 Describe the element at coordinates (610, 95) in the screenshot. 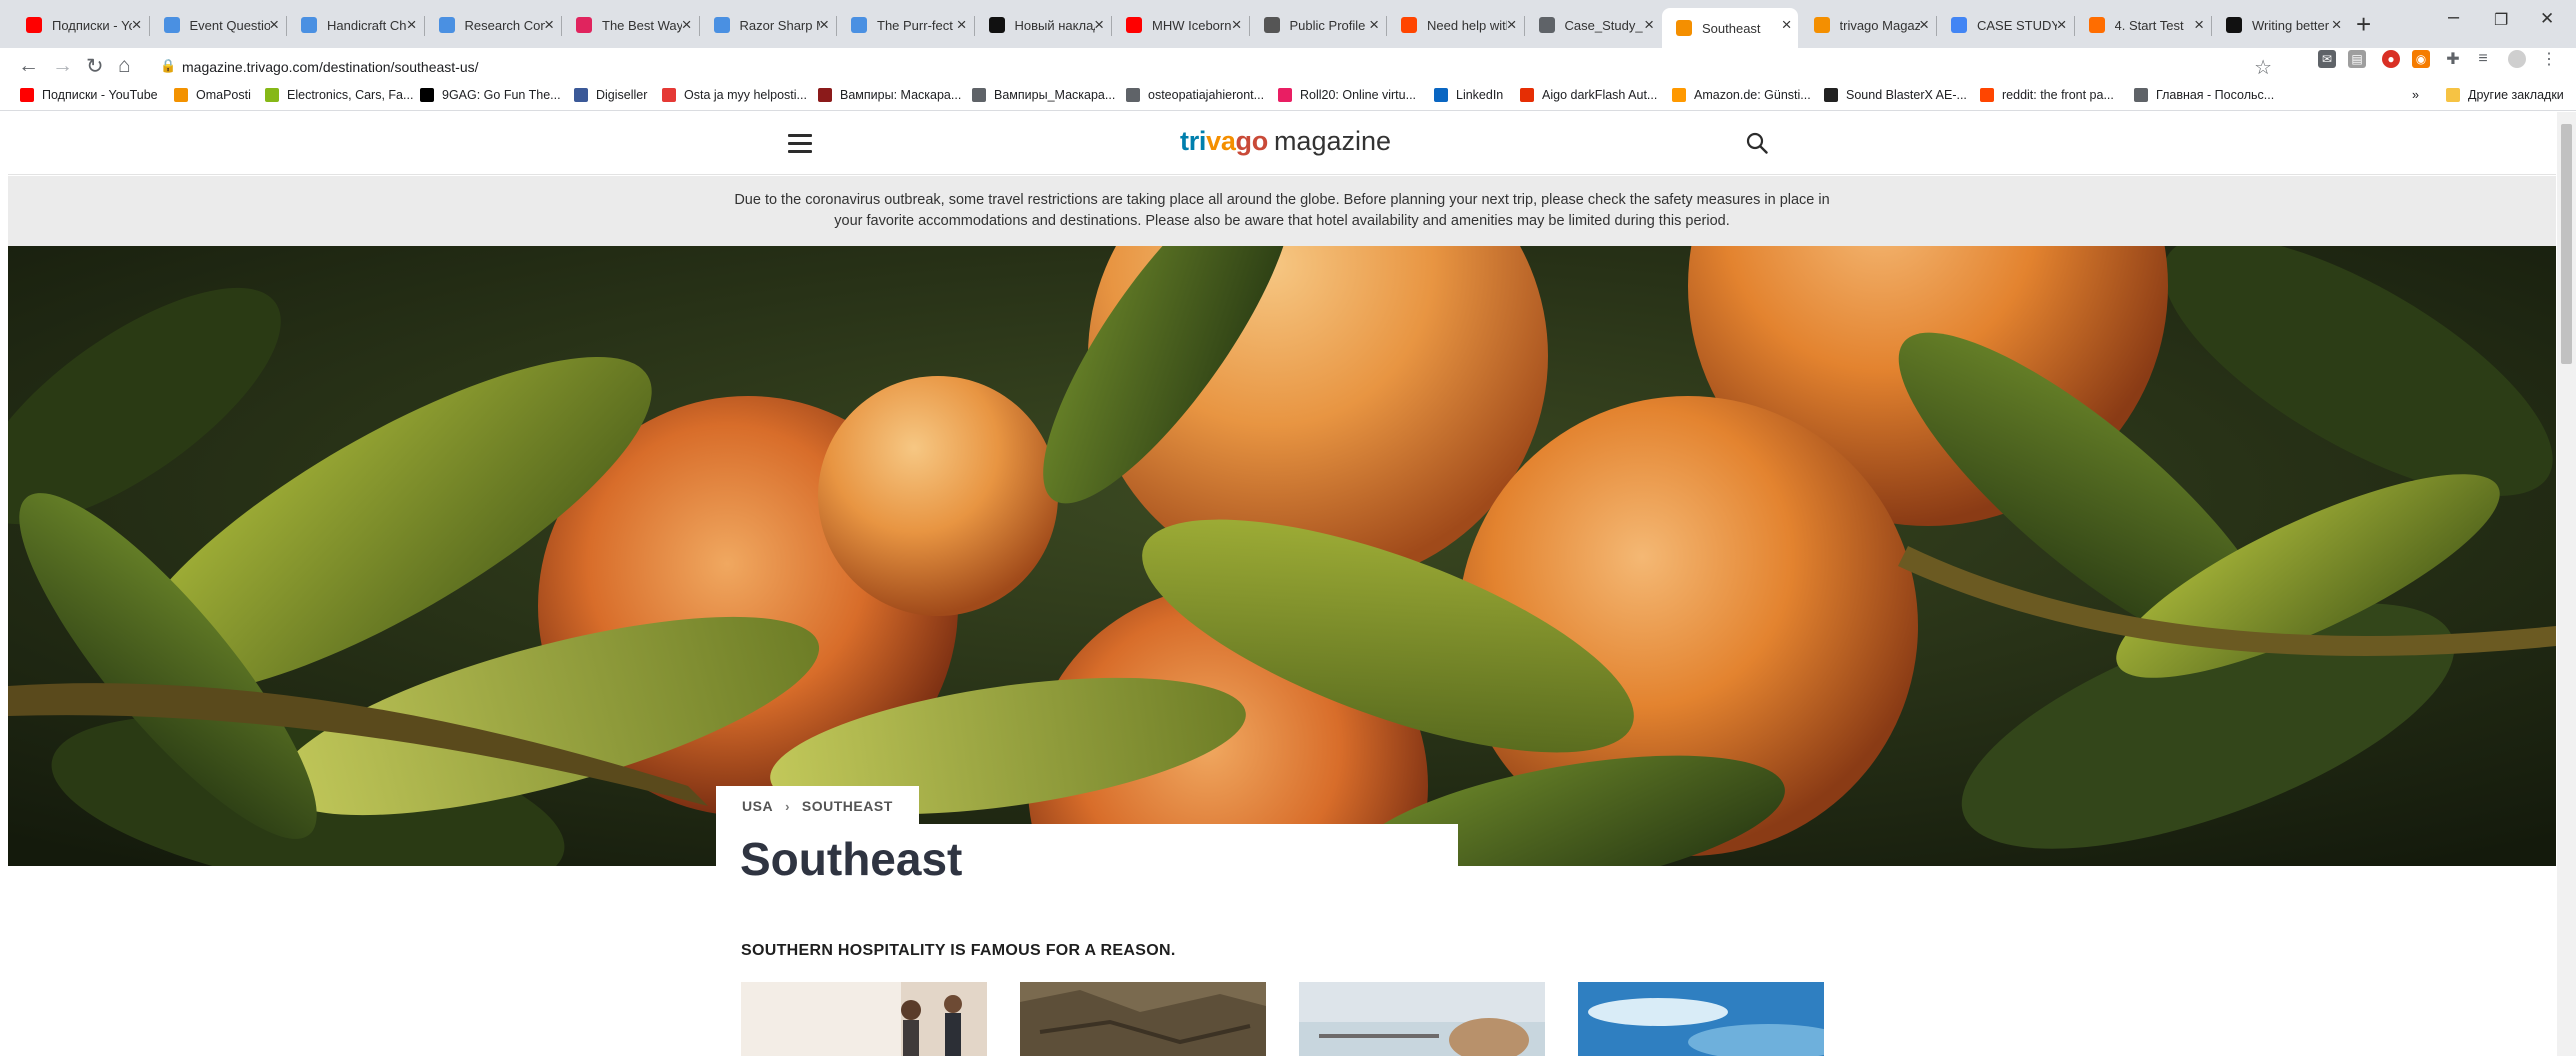

I see `bookmark-item: Digiseller` at that location.